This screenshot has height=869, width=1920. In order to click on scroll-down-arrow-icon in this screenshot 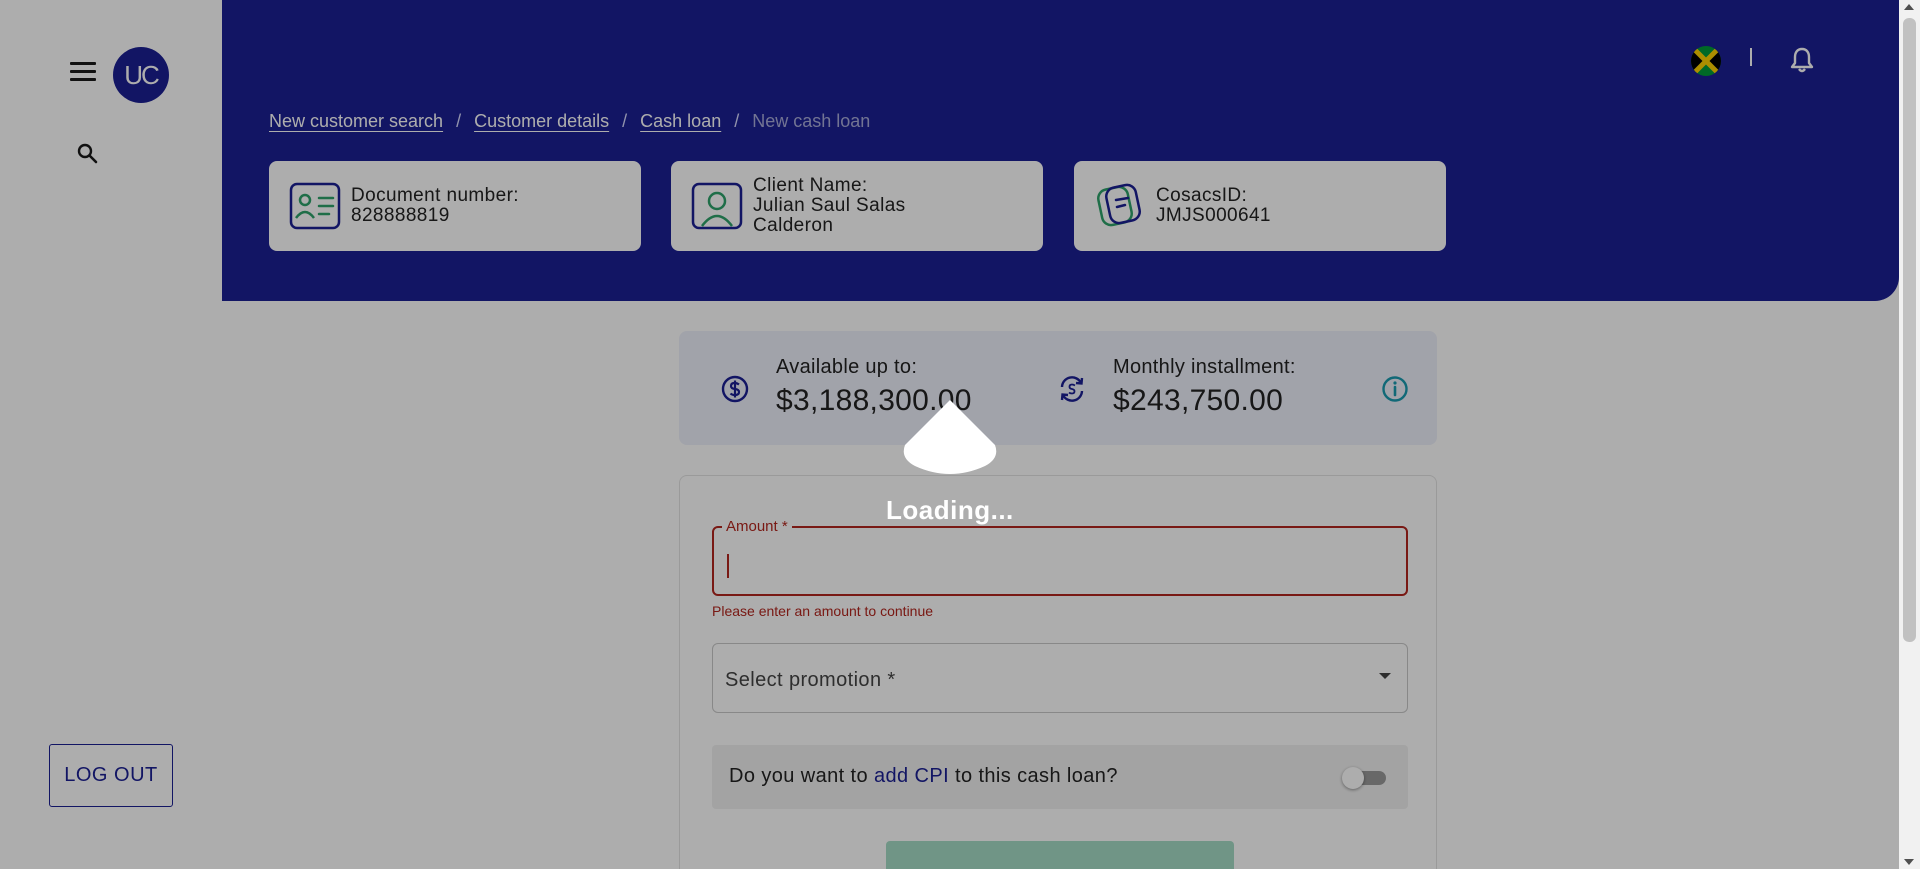, I will do `click(1909, 862)`.